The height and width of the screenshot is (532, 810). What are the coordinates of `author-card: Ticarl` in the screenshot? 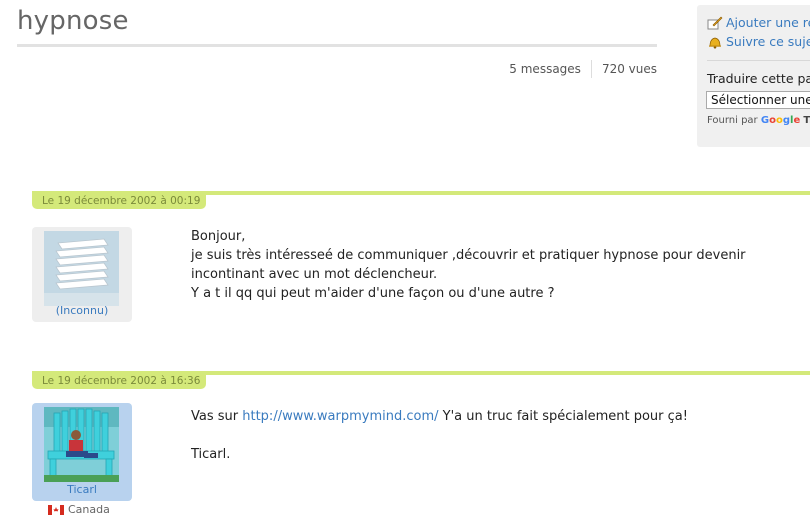 It's located at (82, 452).